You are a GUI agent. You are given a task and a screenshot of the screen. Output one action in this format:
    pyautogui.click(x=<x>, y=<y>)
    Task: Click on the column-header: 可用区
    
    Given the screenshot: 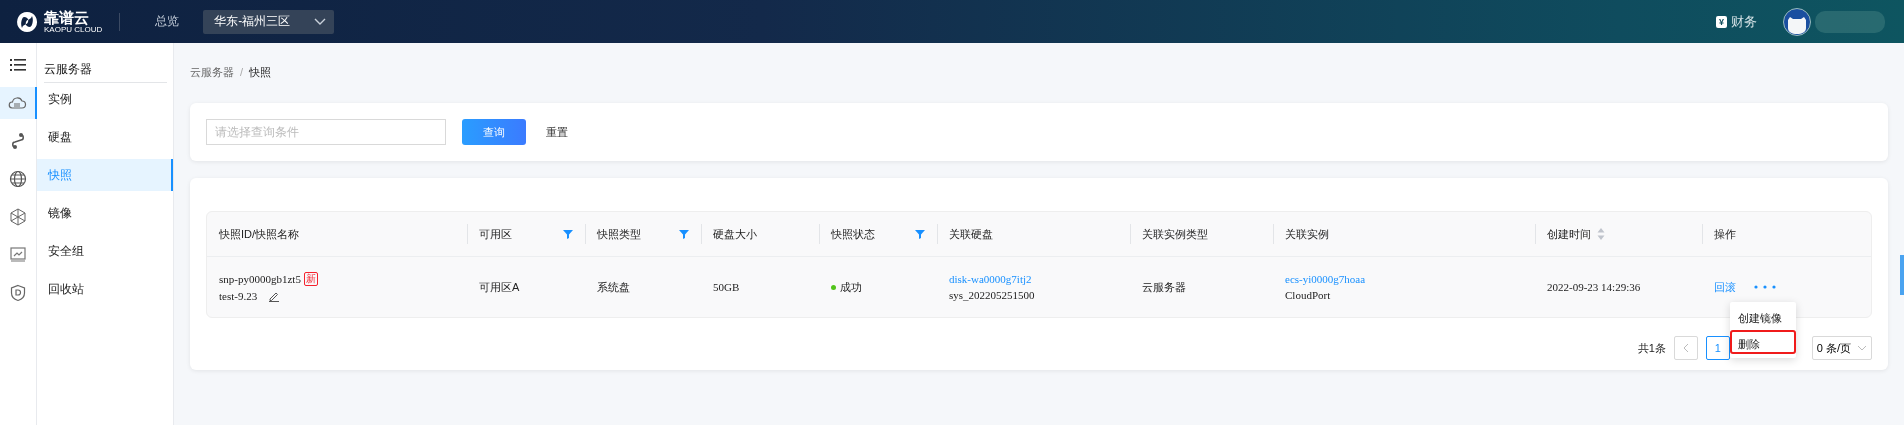 What is the action you would take?
    pyautogui.click(x=495, y=234)
    